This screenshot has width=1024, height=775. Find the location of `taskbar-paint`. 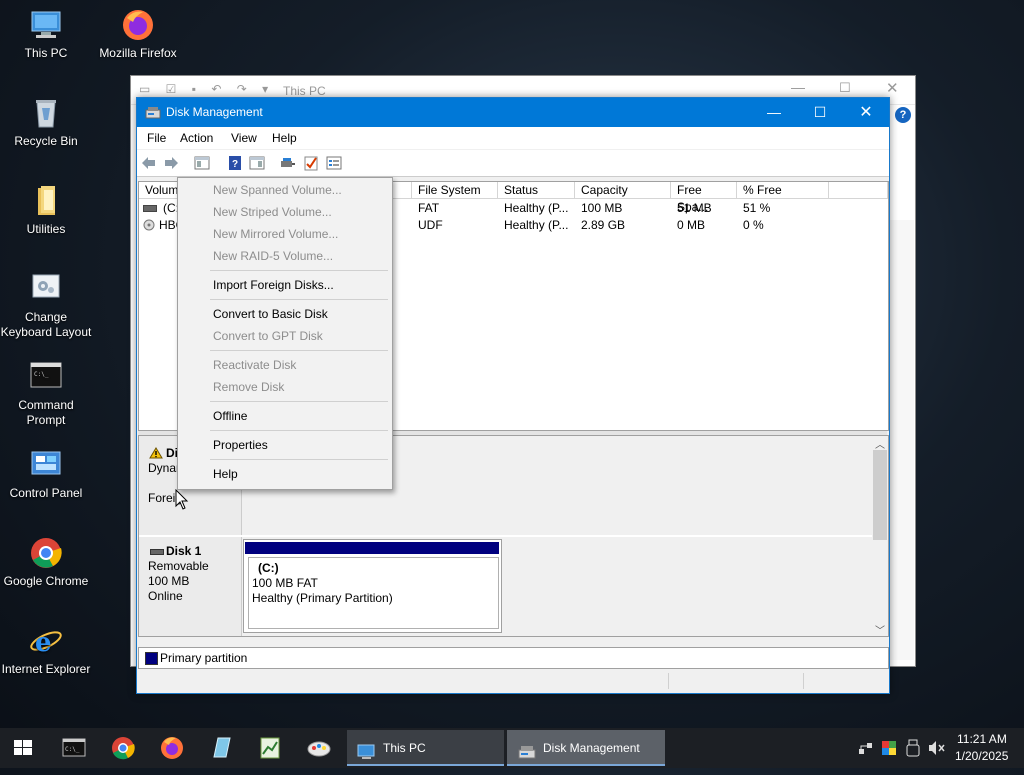

taskbar-paint is located at coordinates (319, 748).